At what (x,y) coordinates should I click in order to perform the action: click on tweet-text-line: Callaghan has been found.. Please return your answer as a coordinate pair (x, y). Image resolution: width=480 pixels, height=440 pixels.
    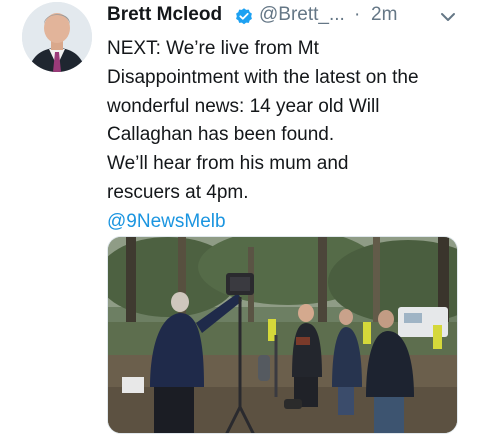
    Looking at the image, I should click on (221, 135).